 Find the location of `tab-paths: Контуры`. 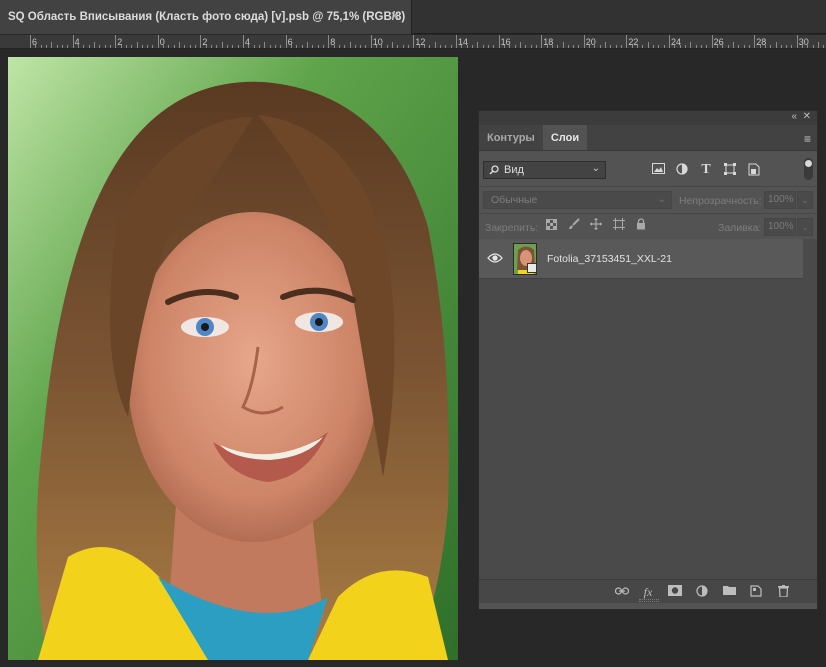

tab-paths: Контуры is located at coordinates (511, 137).